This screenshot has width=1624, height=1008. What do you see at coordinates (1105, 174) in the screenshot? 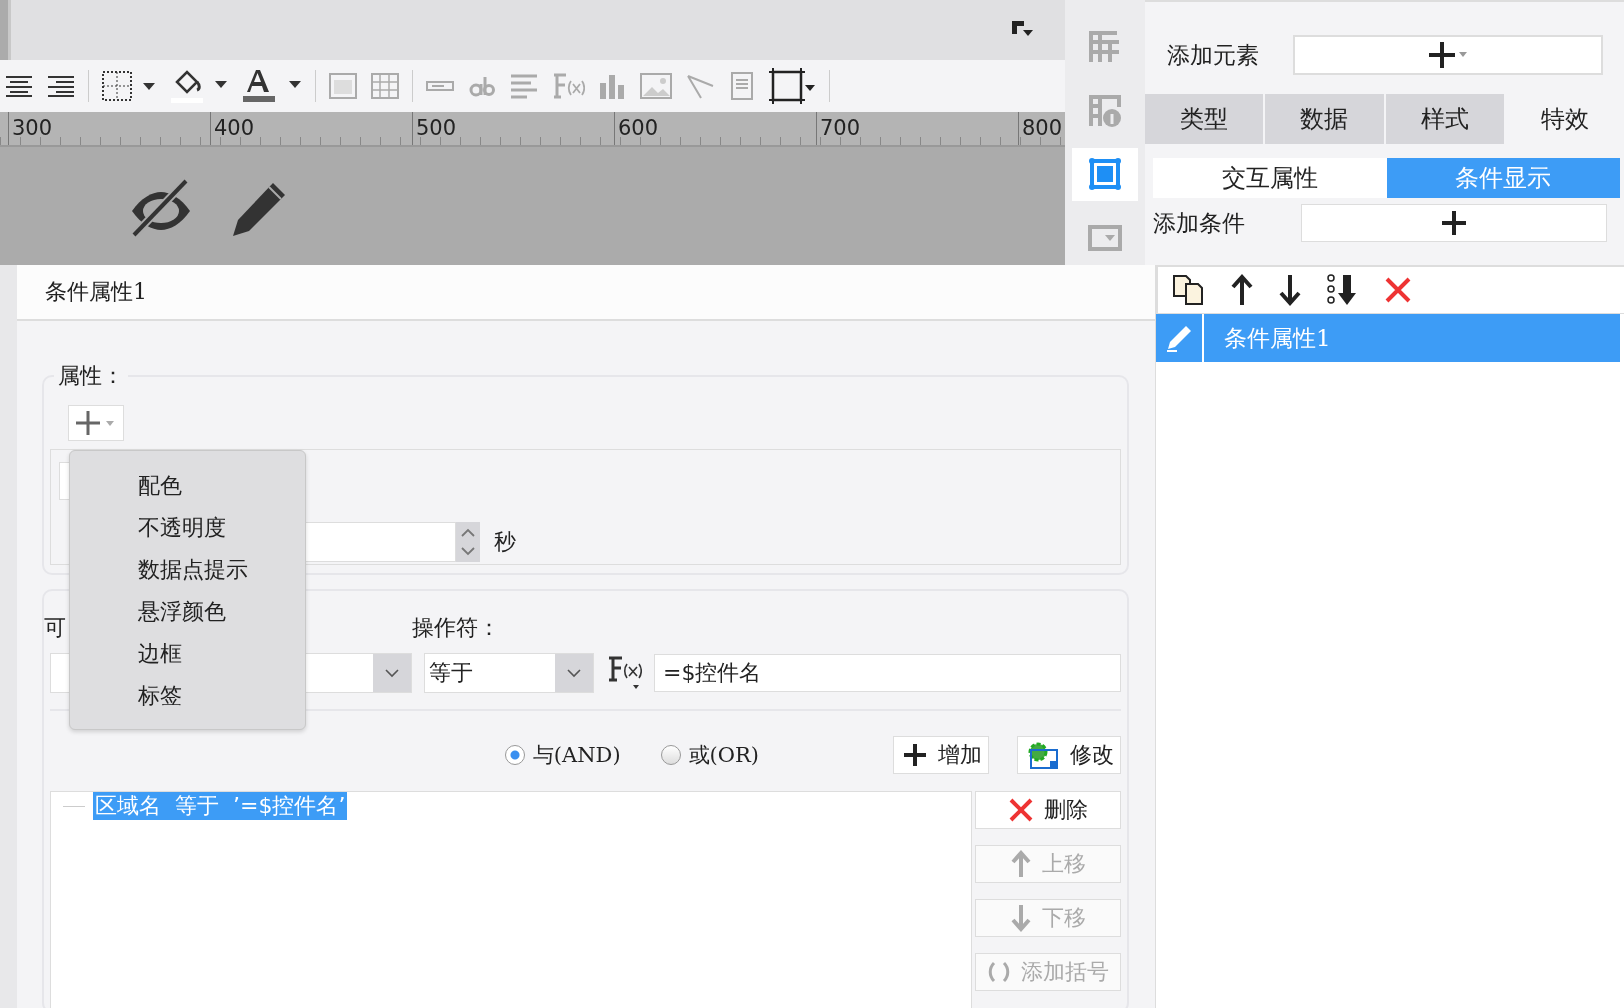
I see `square-icon` at bounding box center [1105, 174].